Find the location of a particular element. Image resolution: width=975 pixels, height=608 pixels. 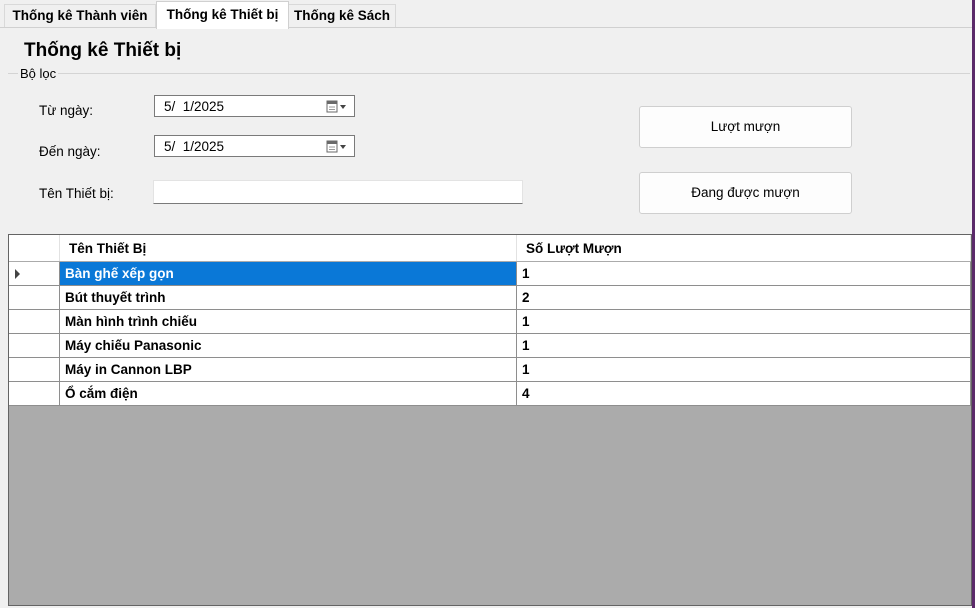

table-row: Ổ cắm điện 4 is located at coordinates (490, 394).